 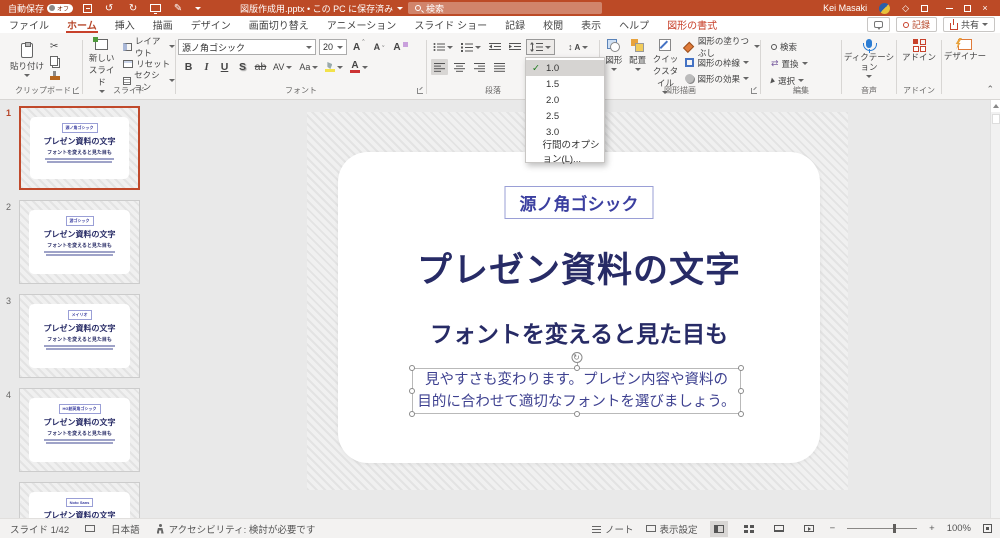 What do you see at coordinates (495, 47) in the screenshot?
I see `decrease-indent-button` at bounding box center [495, 47].